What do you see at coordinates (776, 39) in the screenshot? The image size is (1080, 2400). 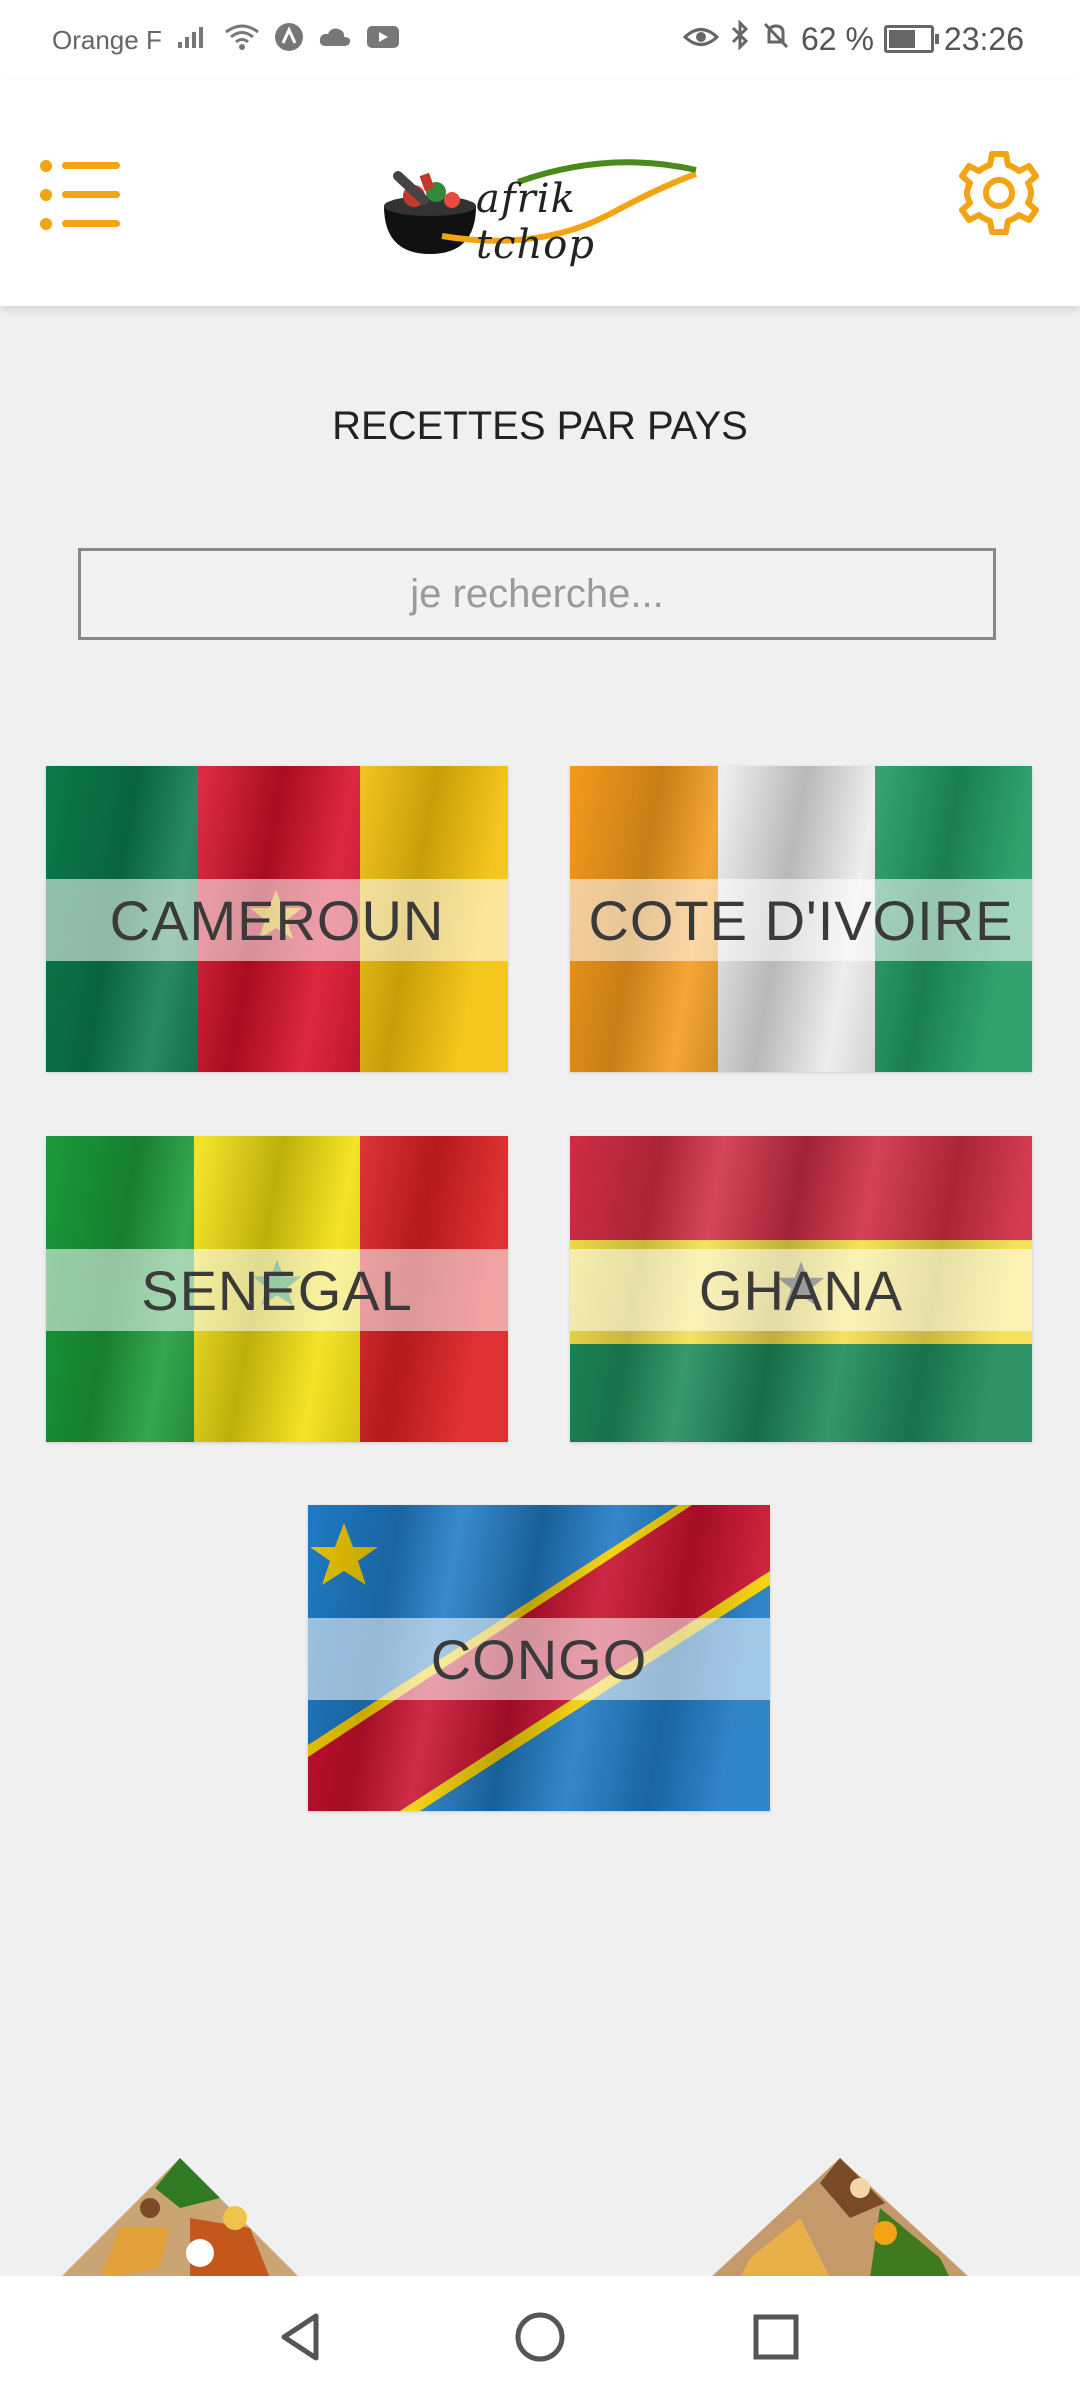 I see `mute-bell-icon` at bounding box center [776, 39].